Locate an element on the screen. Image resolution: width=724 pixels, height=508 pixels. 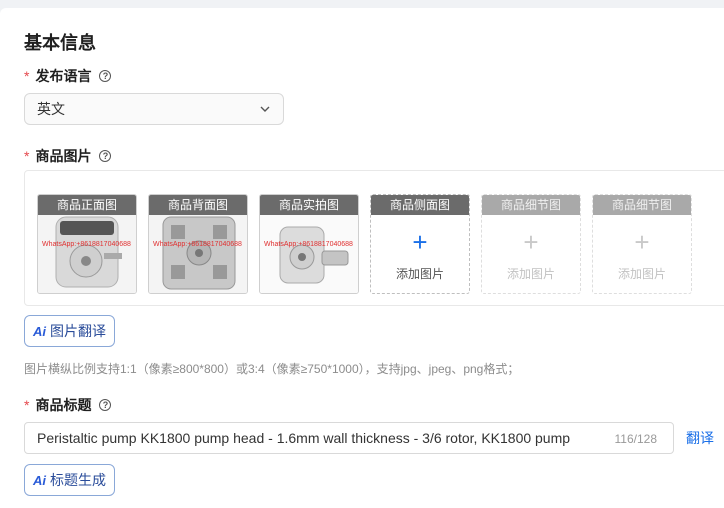
image-slot-back: 商品背面图 WhatsApp:+8618817040688 is located at coordinates (198, 244).